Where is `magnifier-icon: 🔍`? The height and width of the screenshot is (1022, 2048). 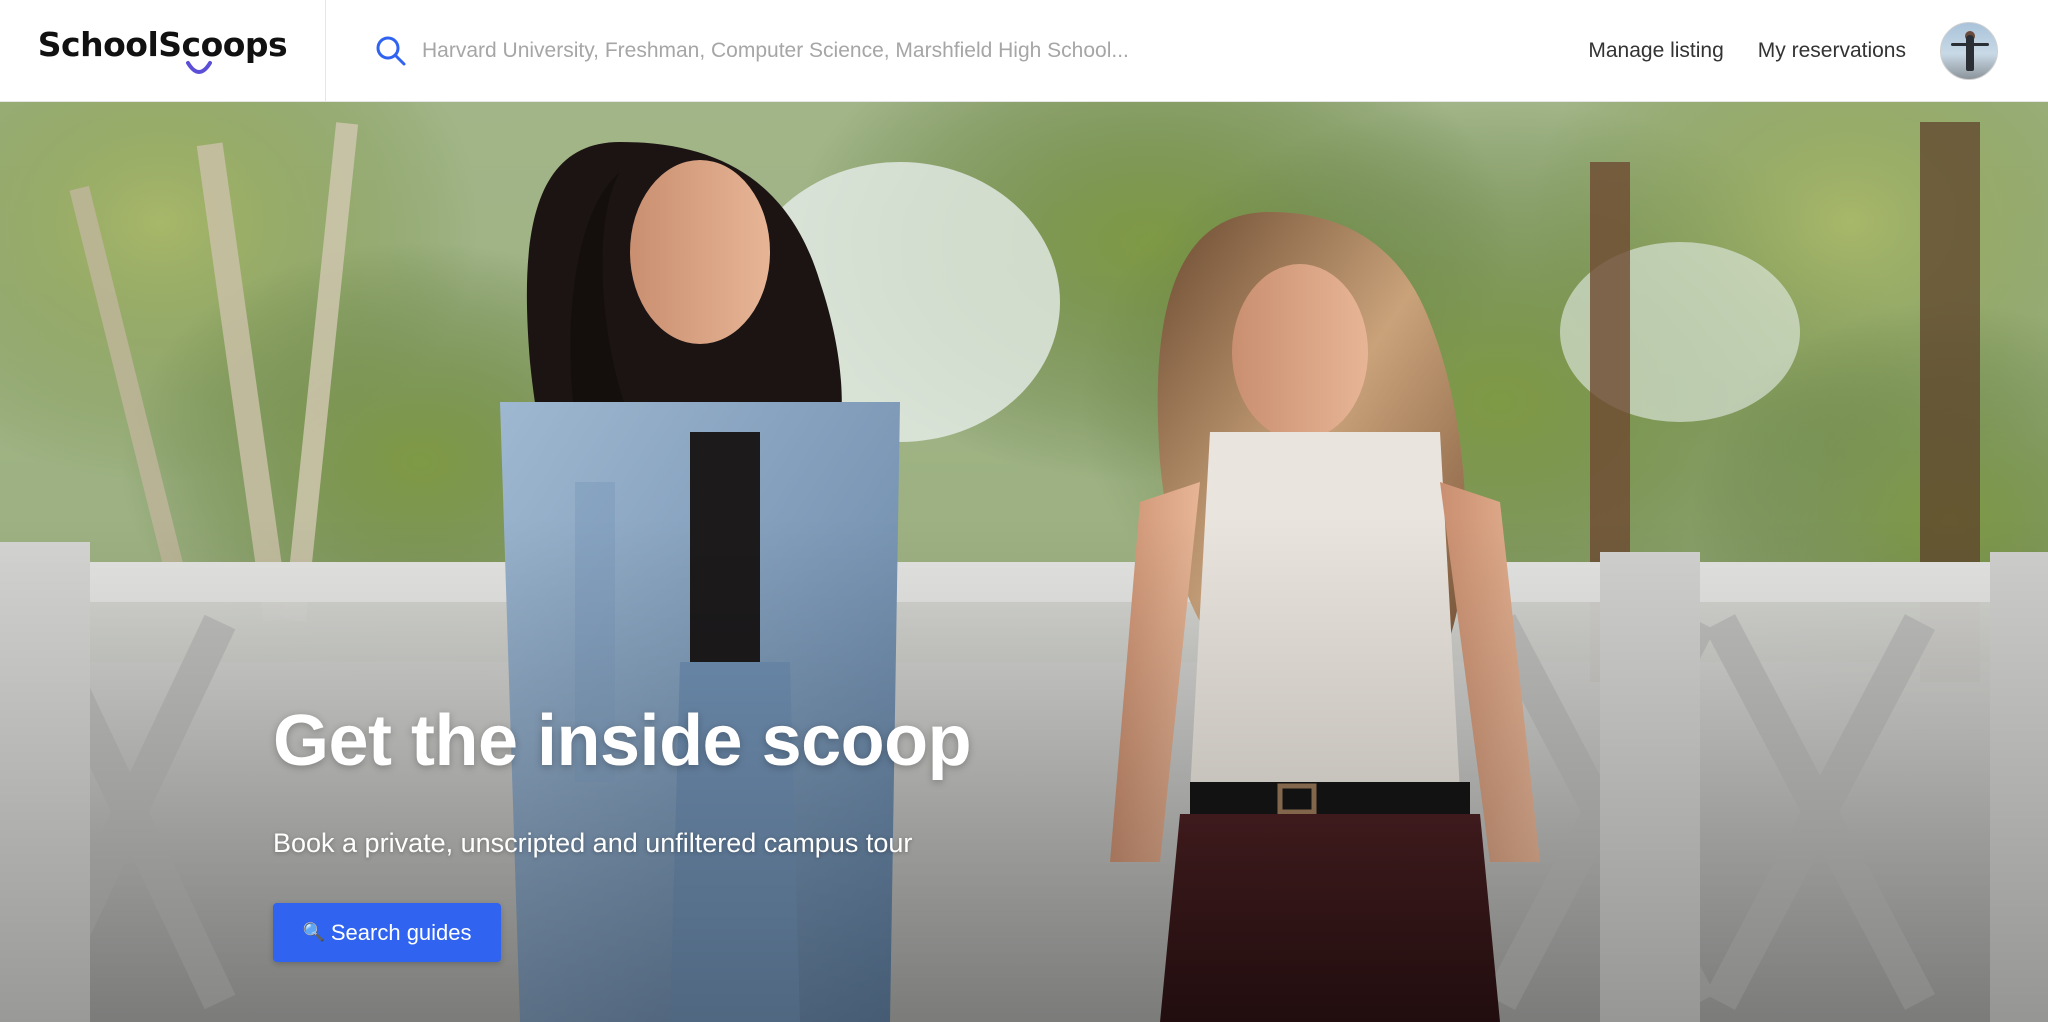
magnifier-icon: 🔍 is located at coordinates (313, 932).